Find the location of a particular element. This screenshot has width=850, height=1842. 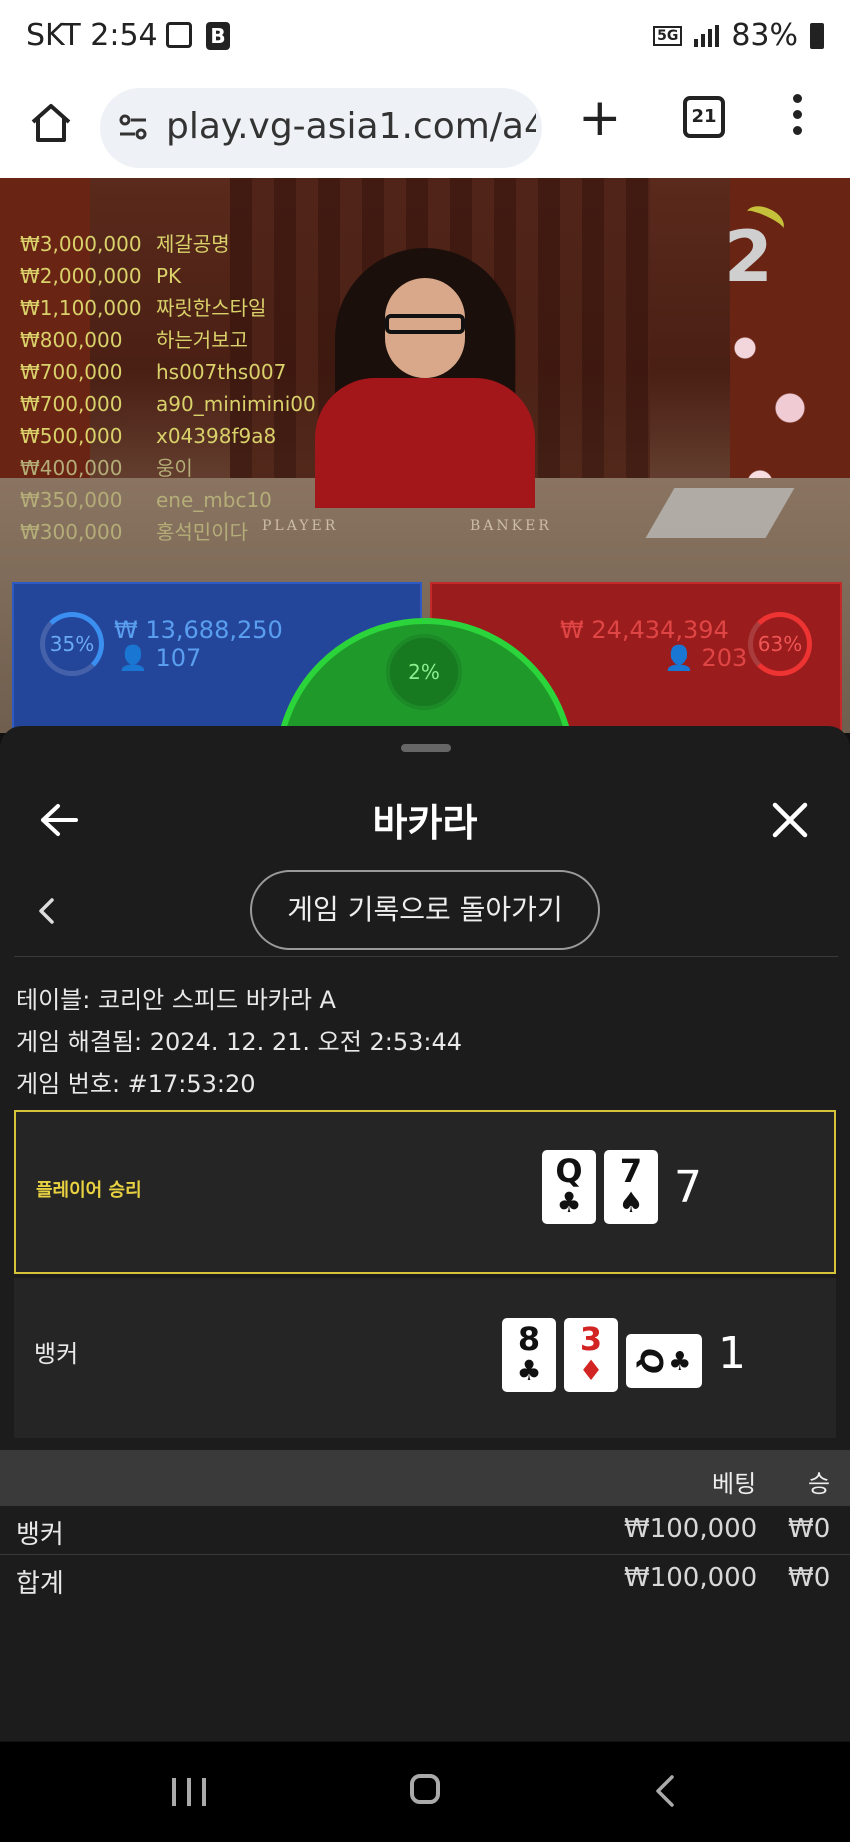

menu-icon is located at coordinates (798, 118).